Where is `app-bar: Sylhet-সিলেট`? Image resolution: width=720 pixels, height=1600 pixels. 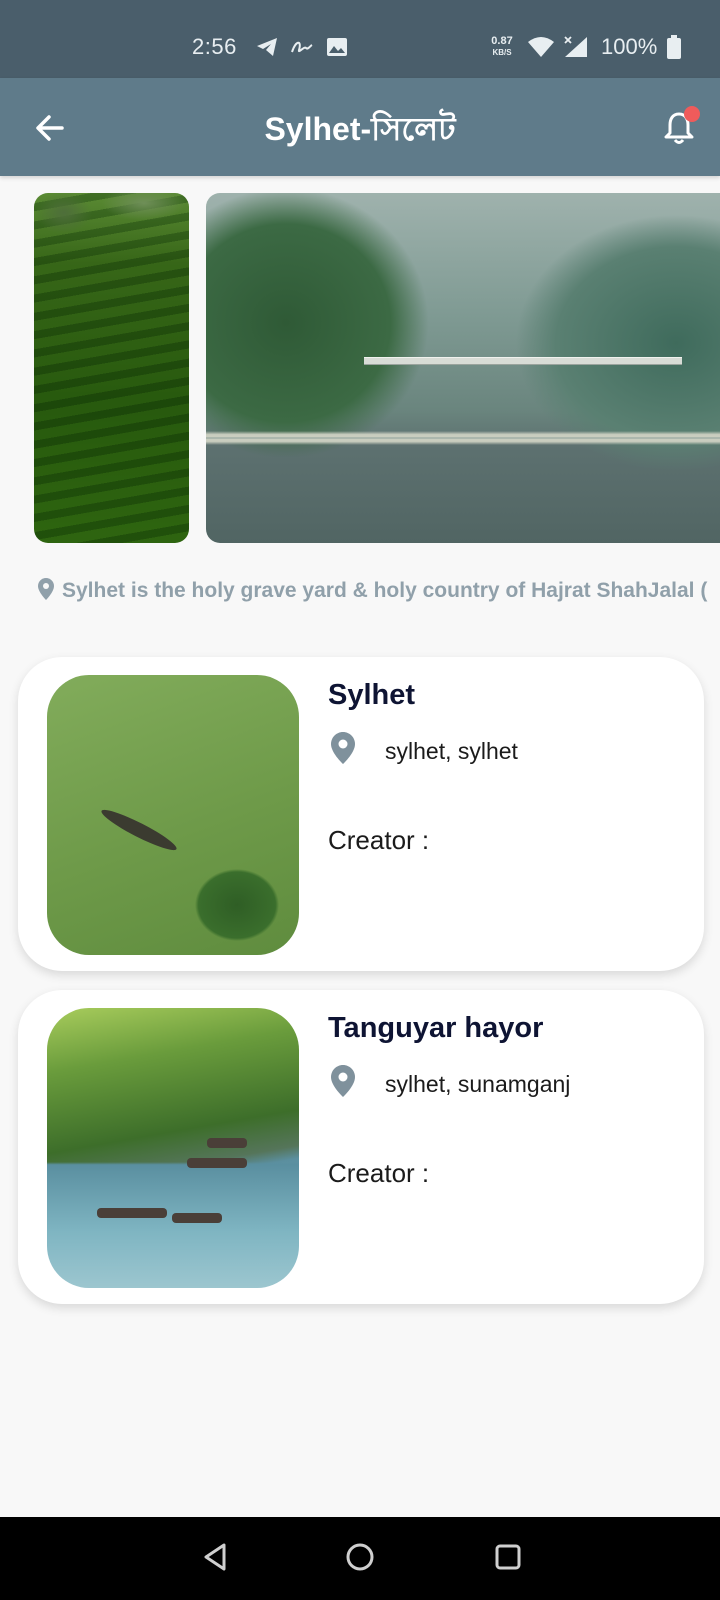 app-bar: Sylhet-সিলেট is located at coordinates (360, 127).